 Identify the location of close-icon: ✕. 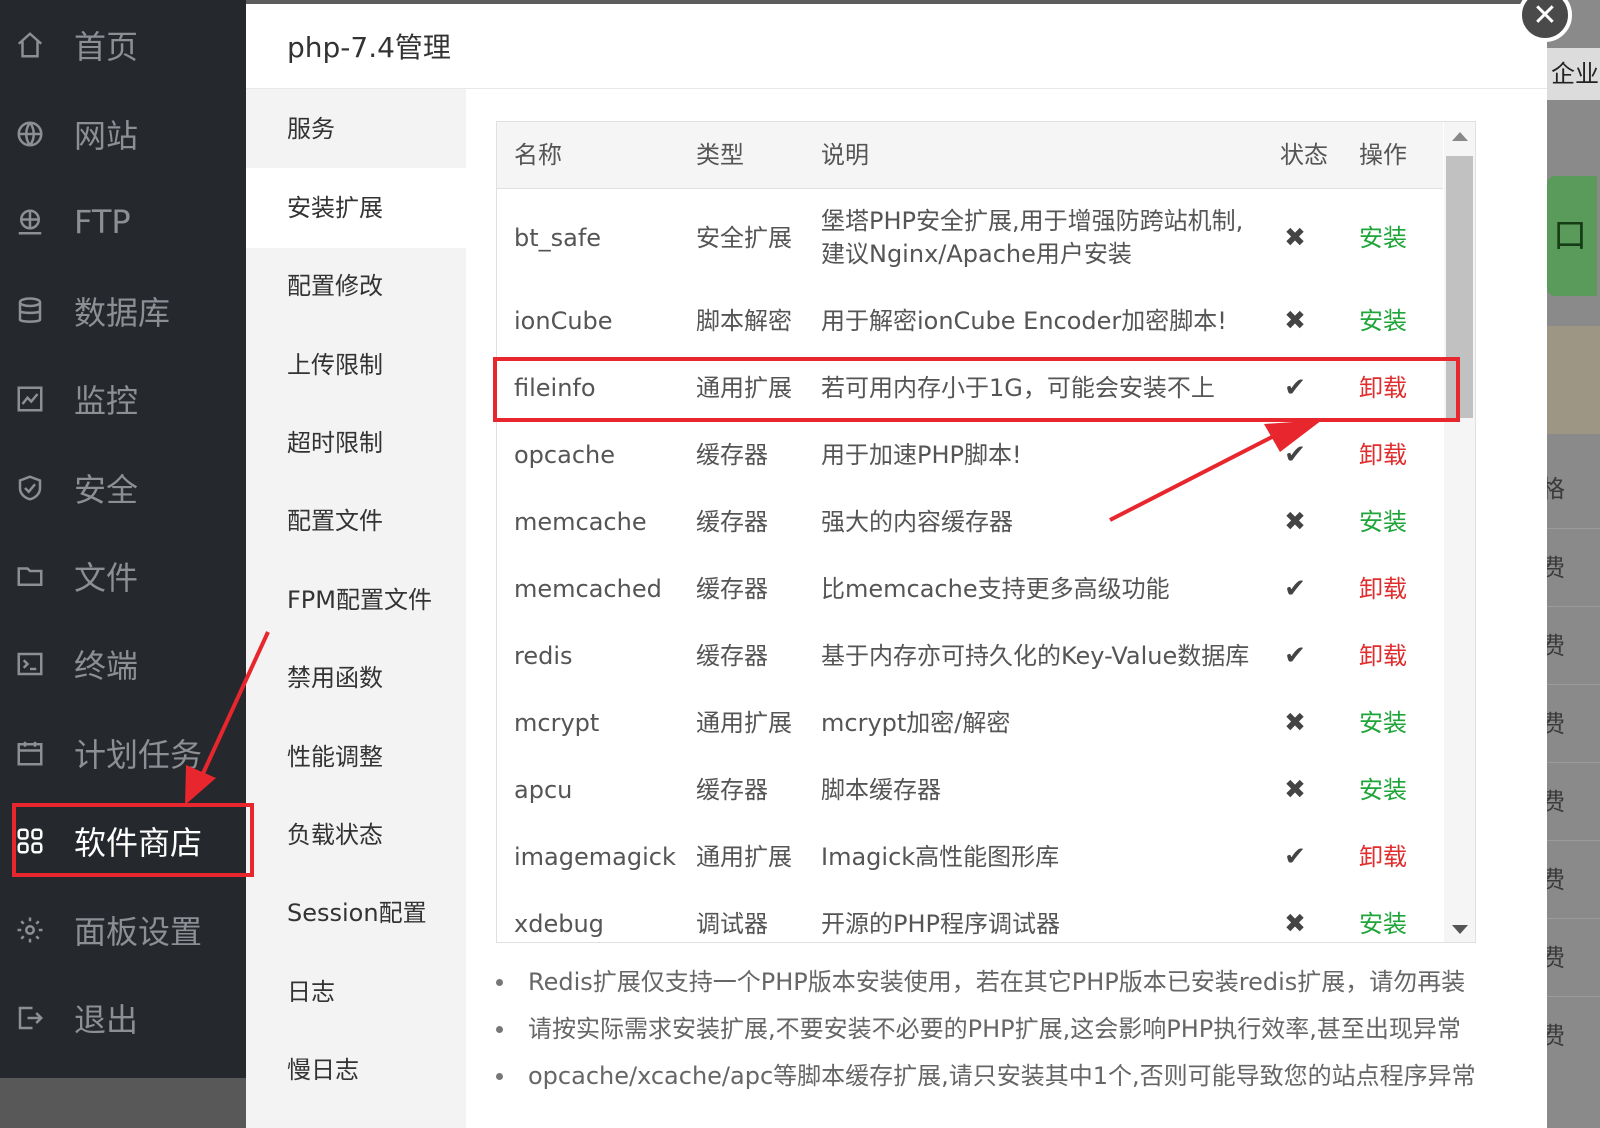
(1545, 16).